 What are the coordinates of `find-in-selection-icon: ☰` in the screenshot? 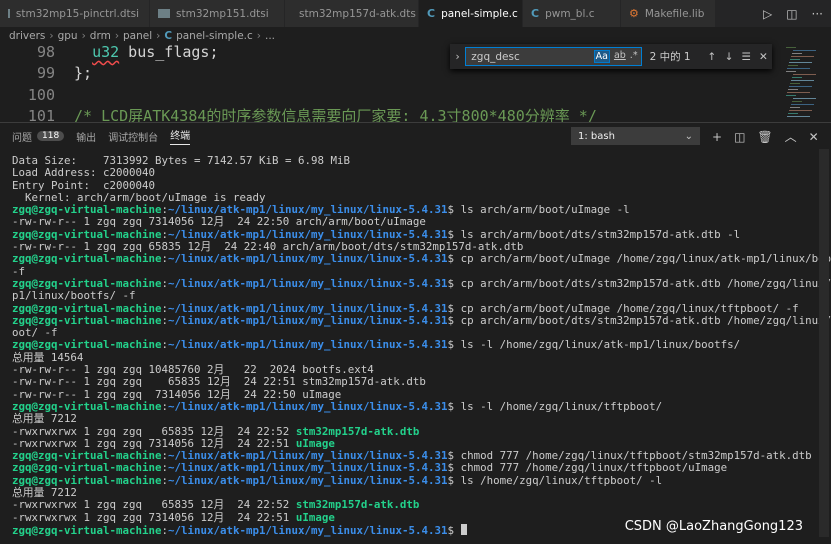 It's located at (746, 57).